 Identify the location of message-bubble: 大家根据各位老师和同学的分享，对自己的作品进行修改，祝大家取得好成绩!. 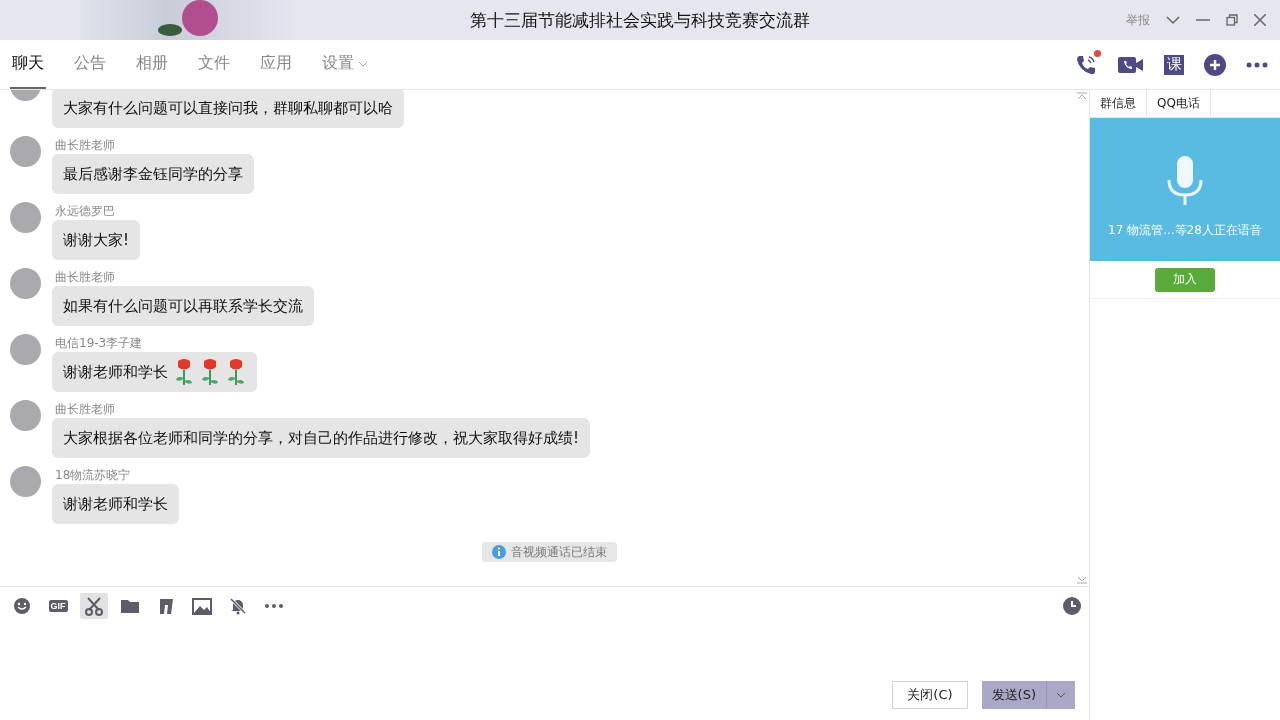
(321, 438).